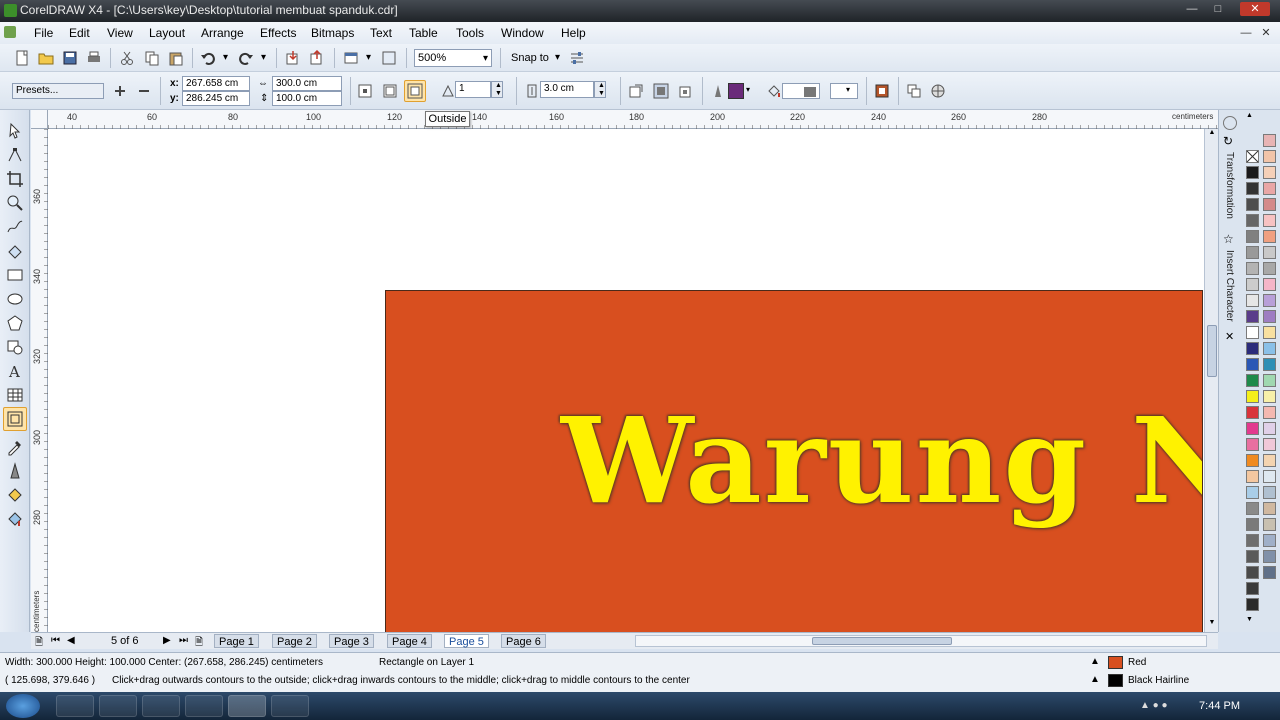  Describe the element at coordinates (523, 641) in the screenshot. I see `page-tab-6: Page 6` at that location.